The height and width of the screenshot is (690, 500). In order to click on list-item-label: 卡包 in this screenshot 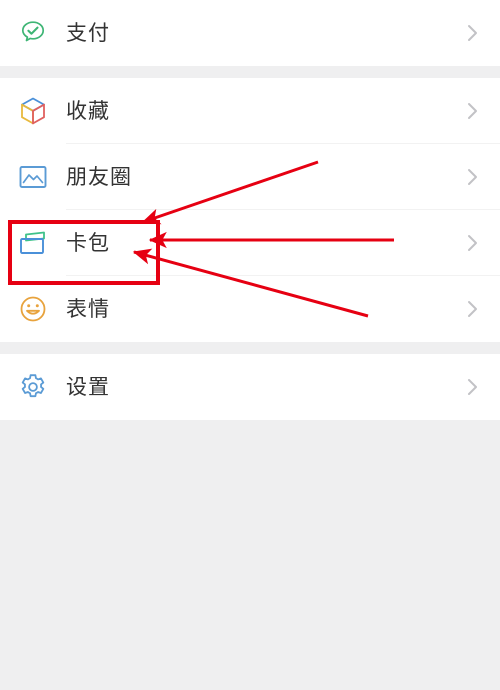, I will do `click(88, 242)`.